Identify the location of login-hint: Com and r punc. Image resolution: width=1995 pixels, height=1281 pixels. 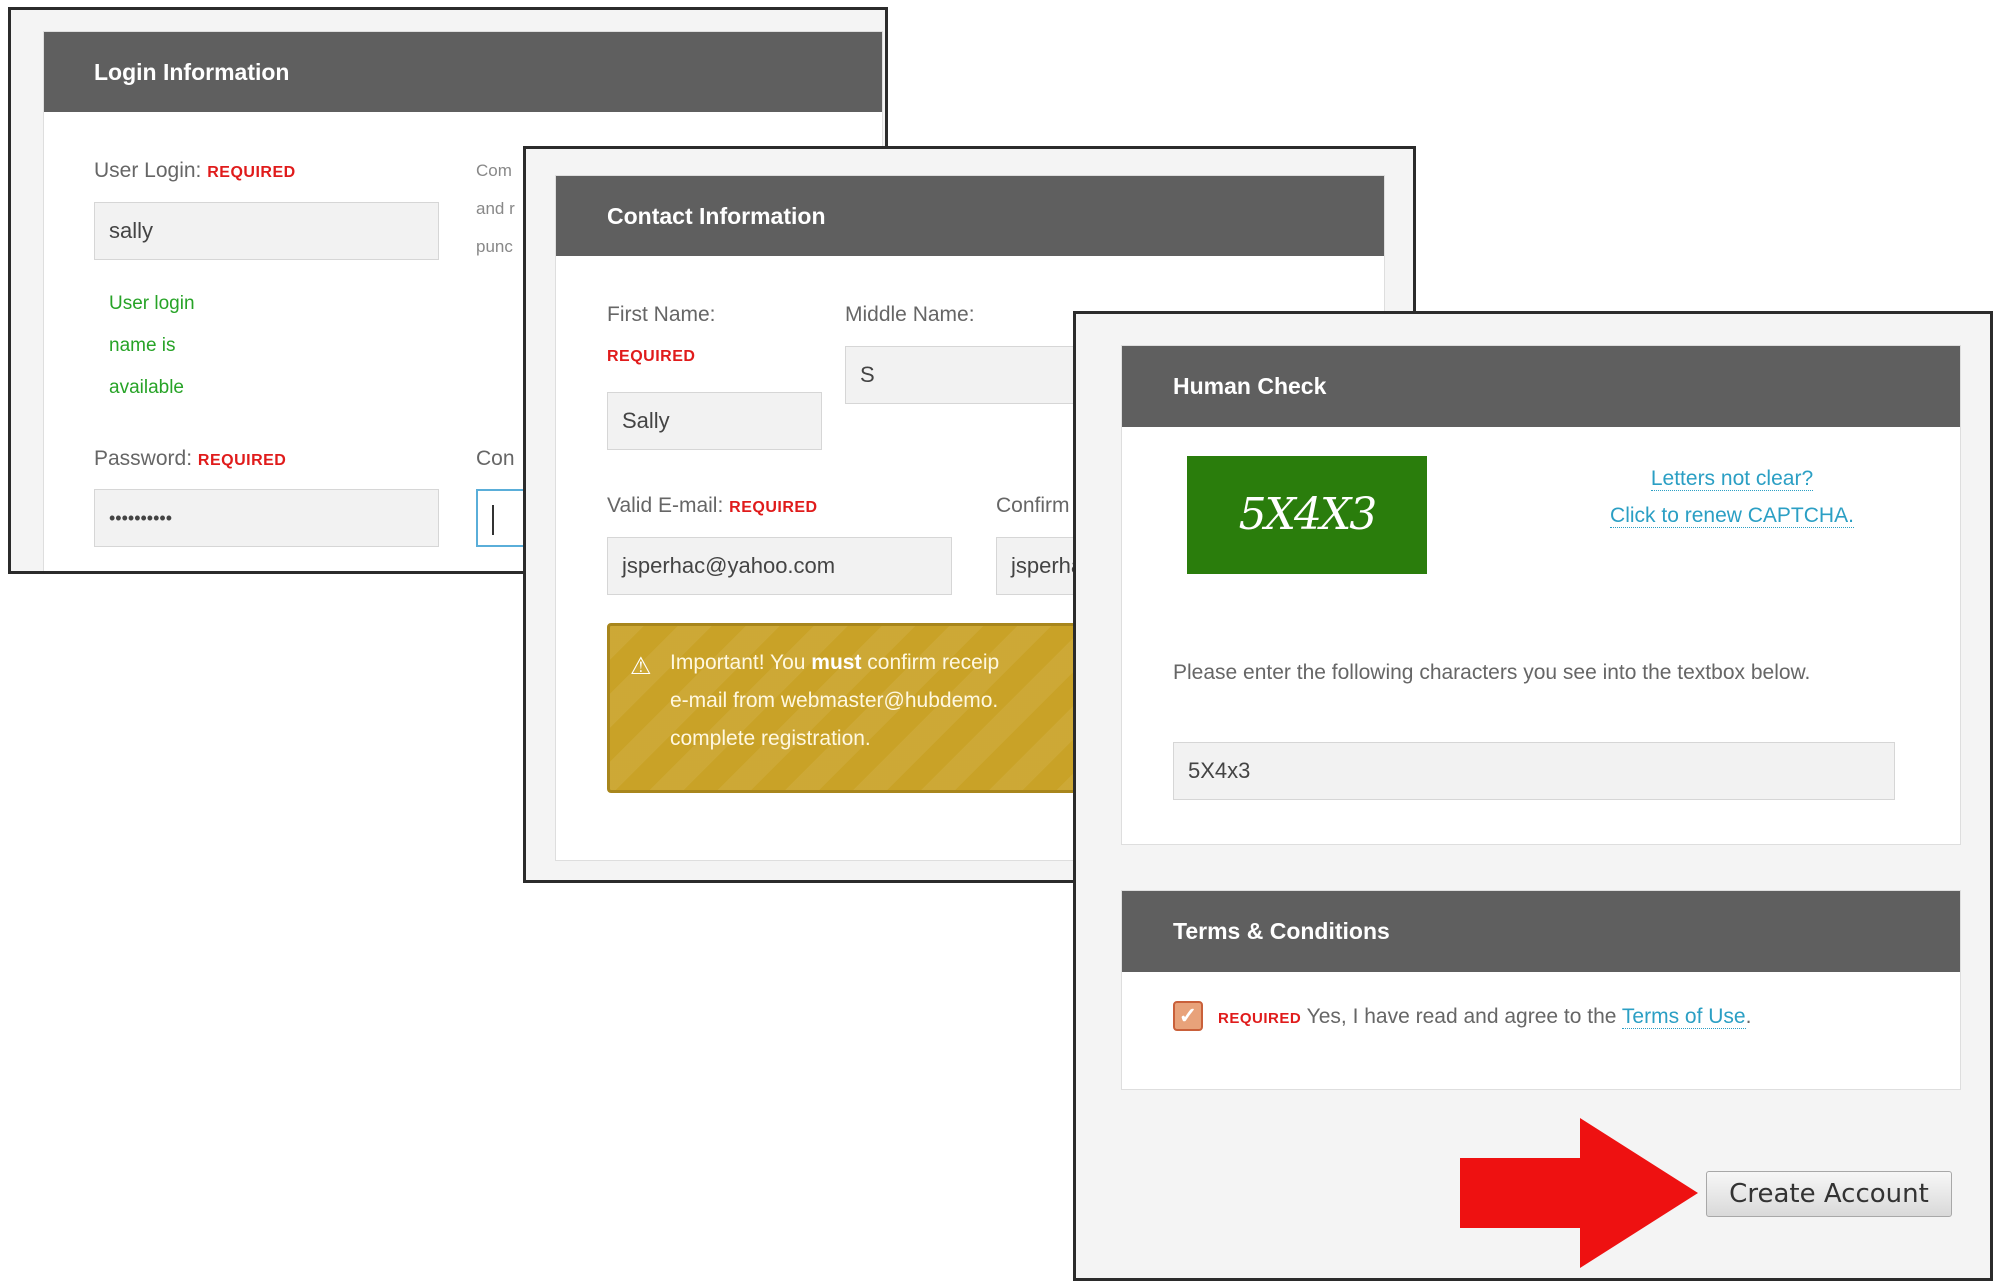
(495, 208).